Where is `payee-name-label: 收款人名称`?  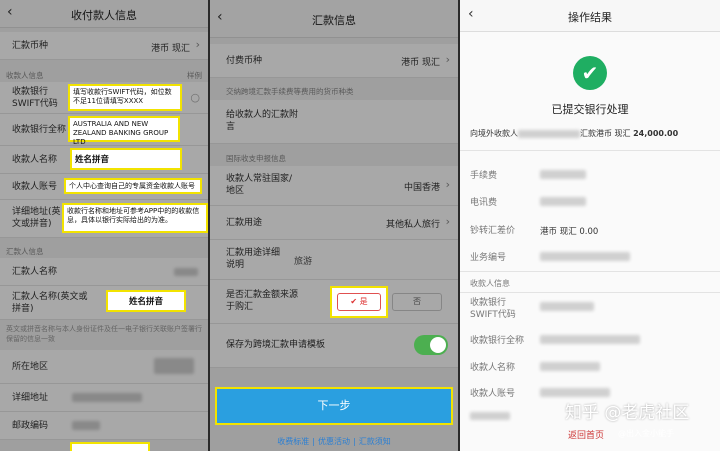
payee-name-label: 收款人名称 is located at coordinates (493, 368).